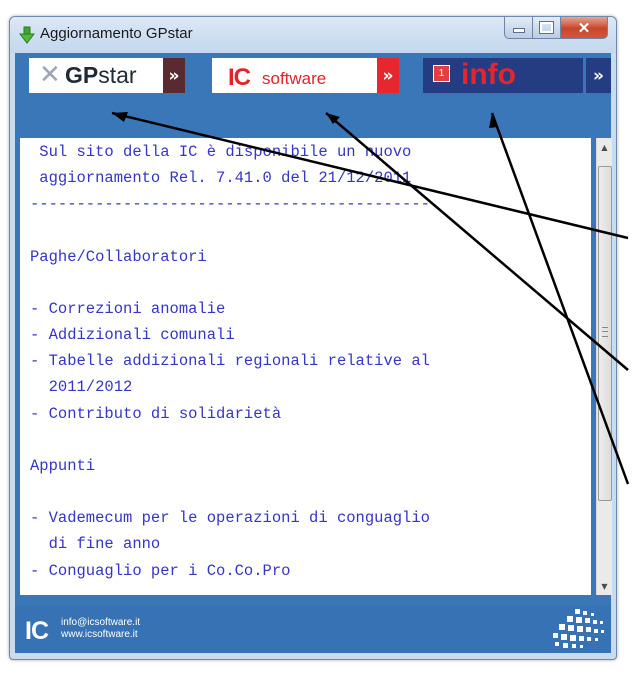  I want to click on text-line: Sul sito della IC è disponibile un nuovo, so click(221, 152).